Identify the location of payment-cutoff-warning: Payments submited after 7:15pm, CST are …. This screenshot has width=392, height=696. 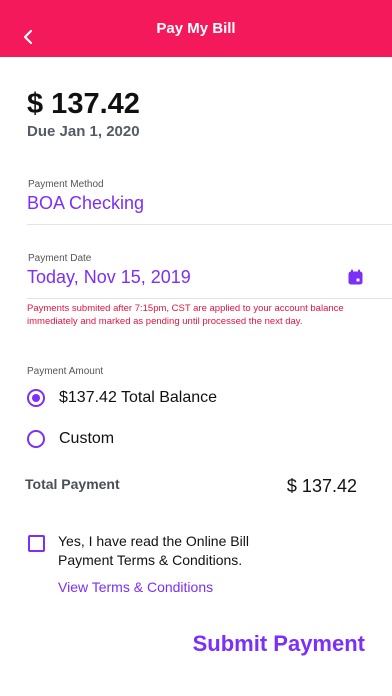
(185, 315).